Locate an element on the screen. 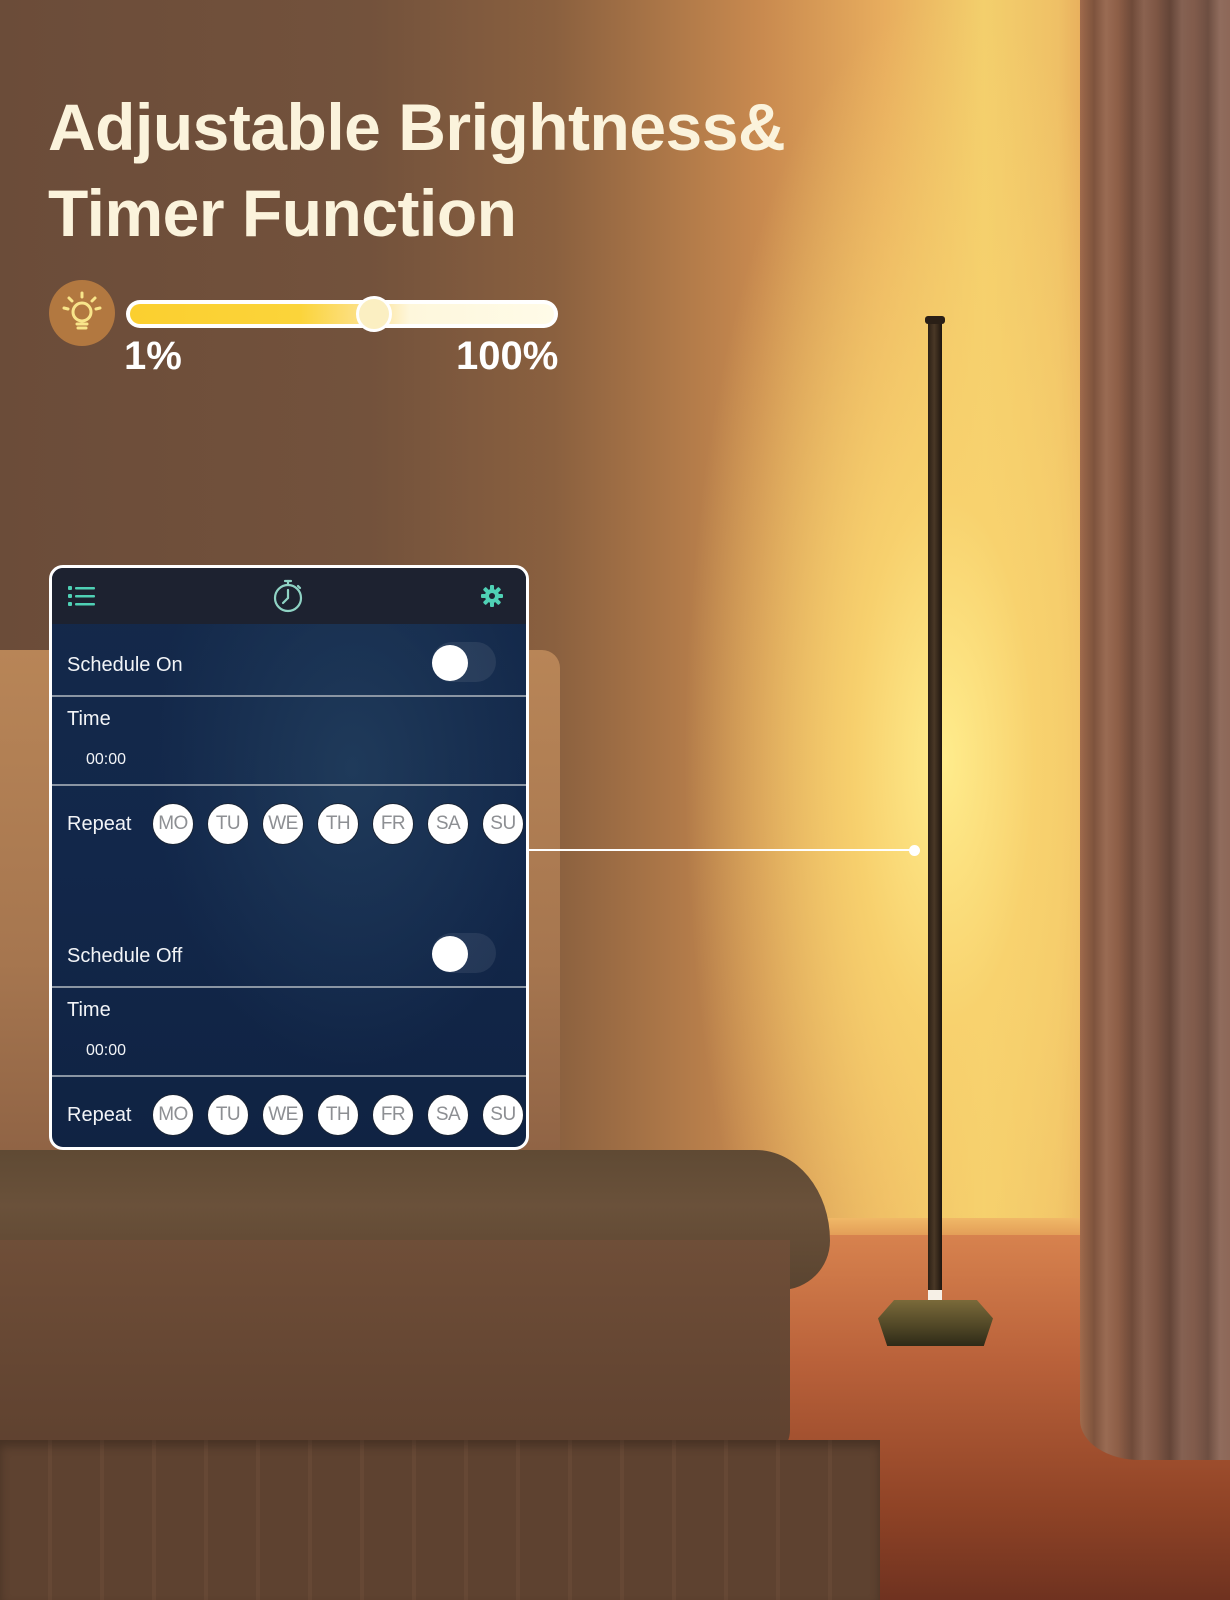 This screenshot has width=1230, height=1600. stopwatch-timer-icon is located at coordinates (288, 596).